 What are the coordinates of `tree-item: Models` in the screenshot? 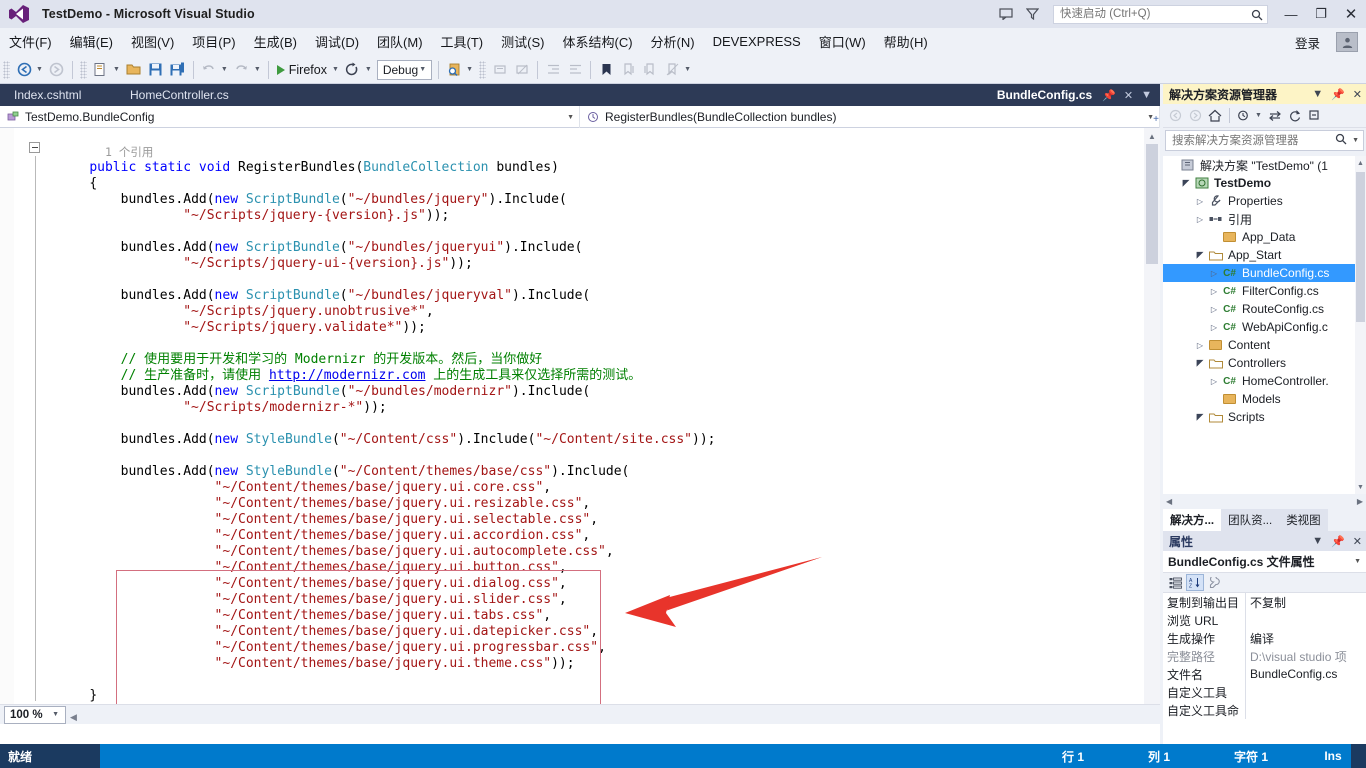 It's located at (1264, 399).